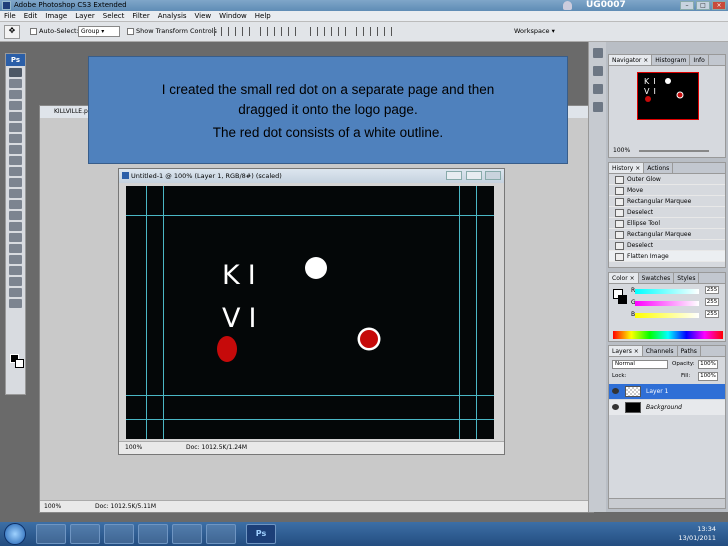  Describe the element at coordinates (85, 16) in the screenshot. I see `menu-layer: Layer` at that location.